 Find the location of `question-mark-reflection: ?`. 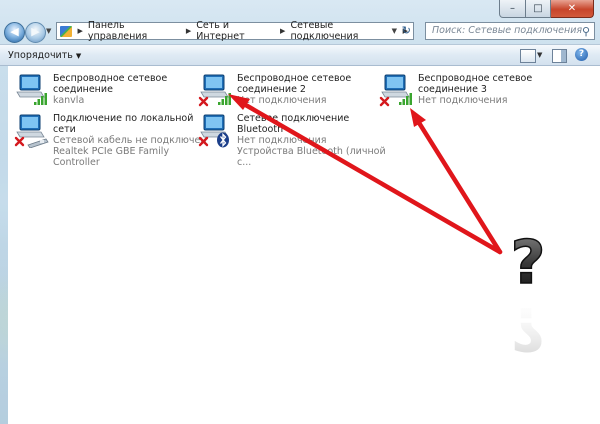

question-mark-reflection: ? is located at coordinates (528, 328).